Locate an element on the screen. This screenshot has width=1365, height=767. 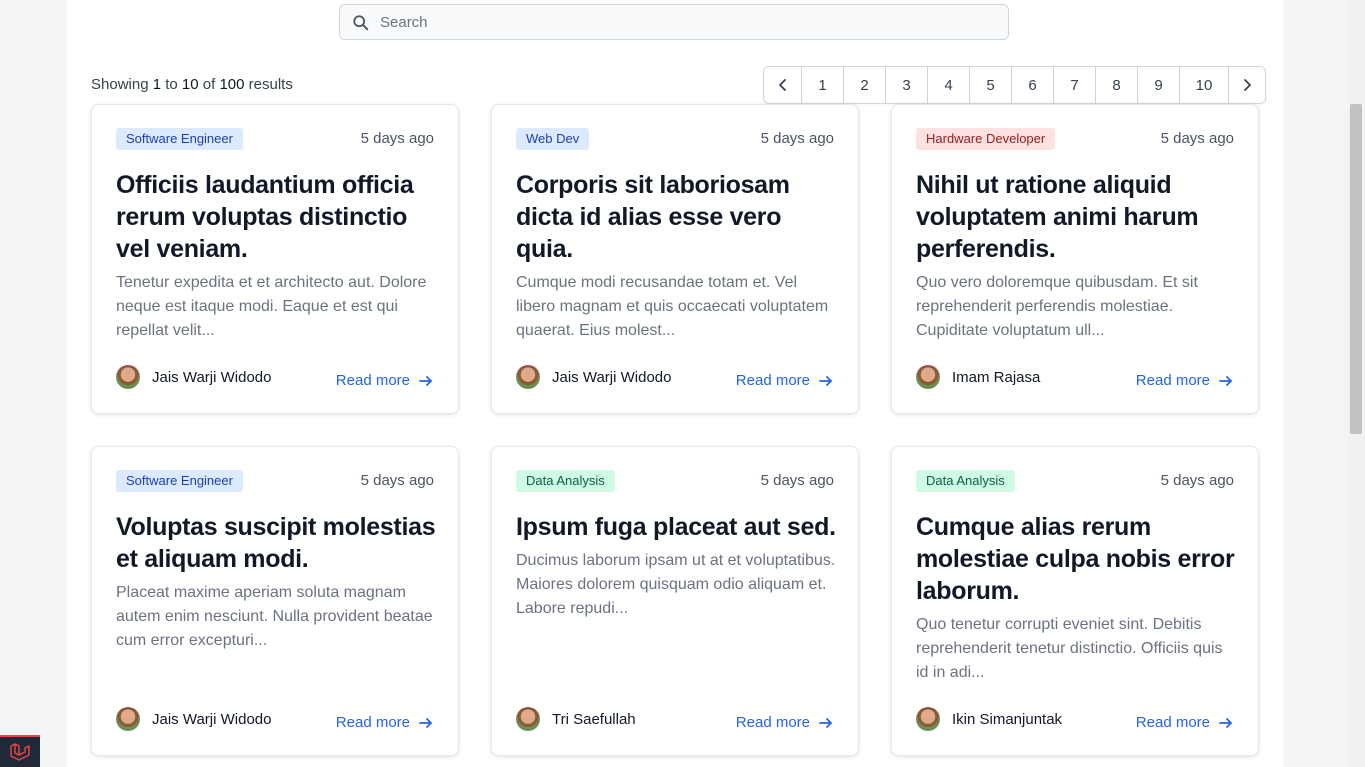
post-title: Ipsum fuga placeat aut sed. is located at coordinates (677, 527).